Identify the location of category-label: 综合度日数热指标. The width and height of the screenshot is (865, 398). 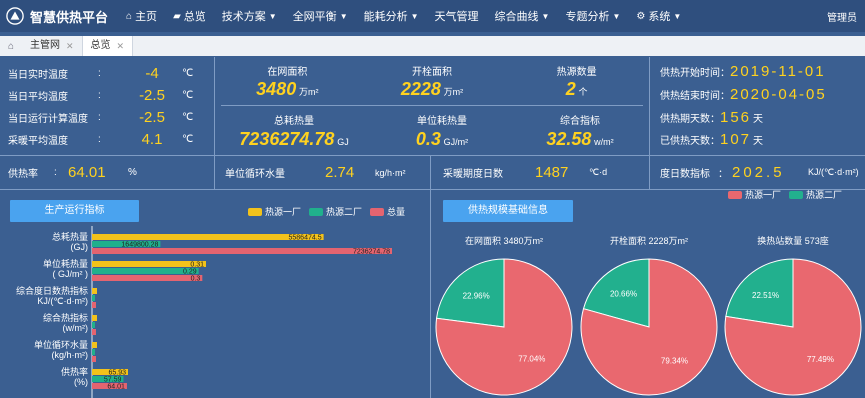
(52, 290).